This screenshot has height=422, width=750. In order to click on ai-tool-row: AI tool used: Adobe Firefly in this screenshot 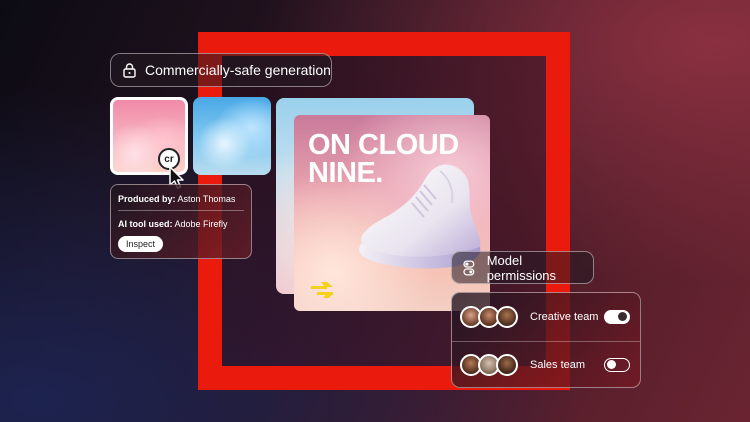, I will do `click(181, 225)`.